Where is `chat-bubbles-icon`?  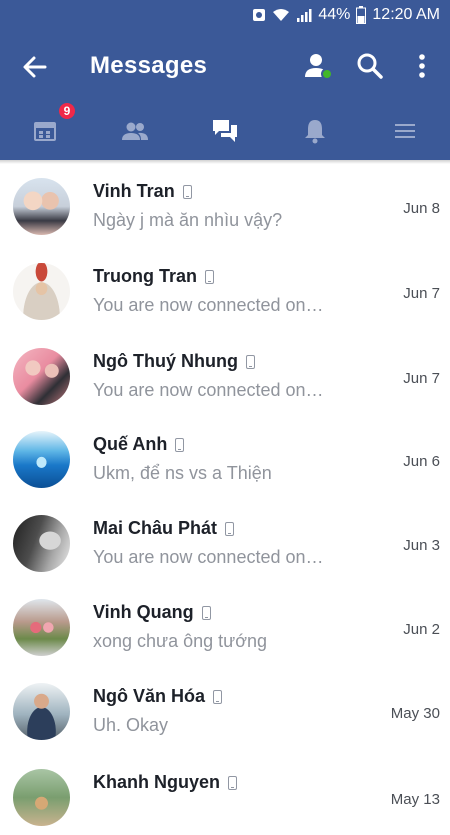 chat-bubbles-icon is located at coordinates (225, 131).